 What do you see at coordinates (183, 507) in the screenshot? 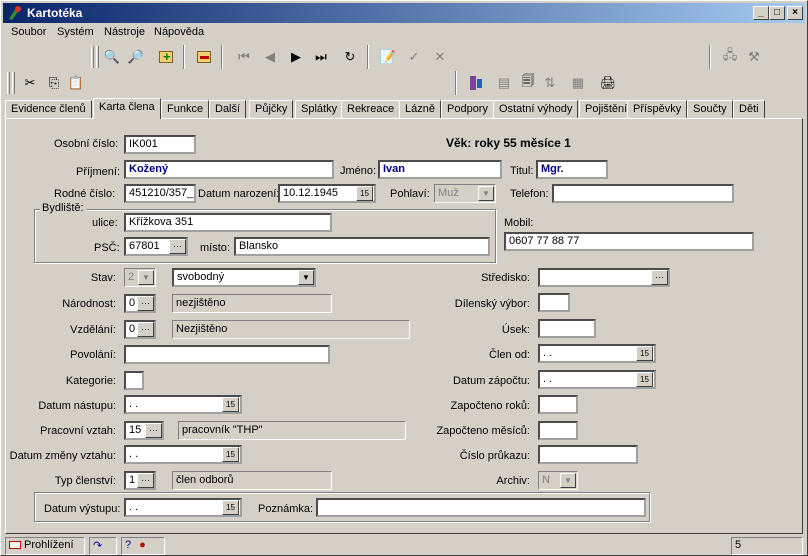
I see `datum-vystupu-field: . . 15` at bounding box center [183, 507].